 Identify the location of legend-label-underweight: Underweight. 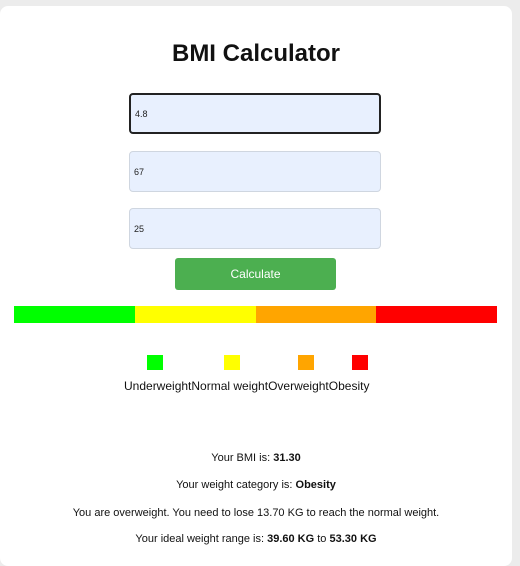
(158, 386).